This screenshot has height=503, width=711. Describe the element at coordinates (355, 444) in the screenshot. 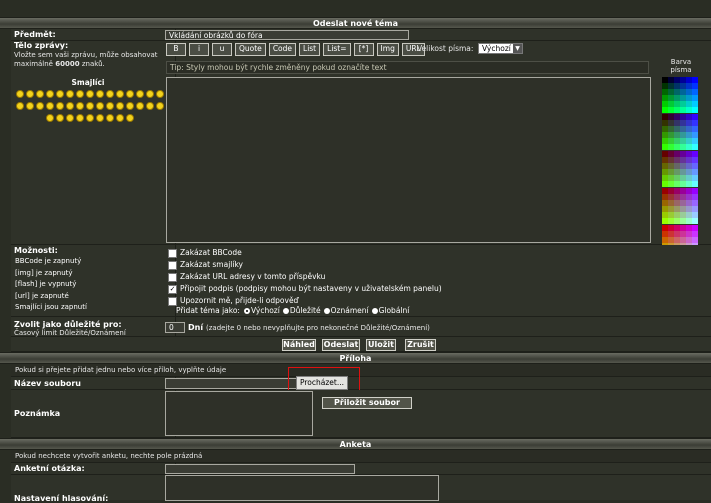

I see `poll-title: Anketa` at that location.